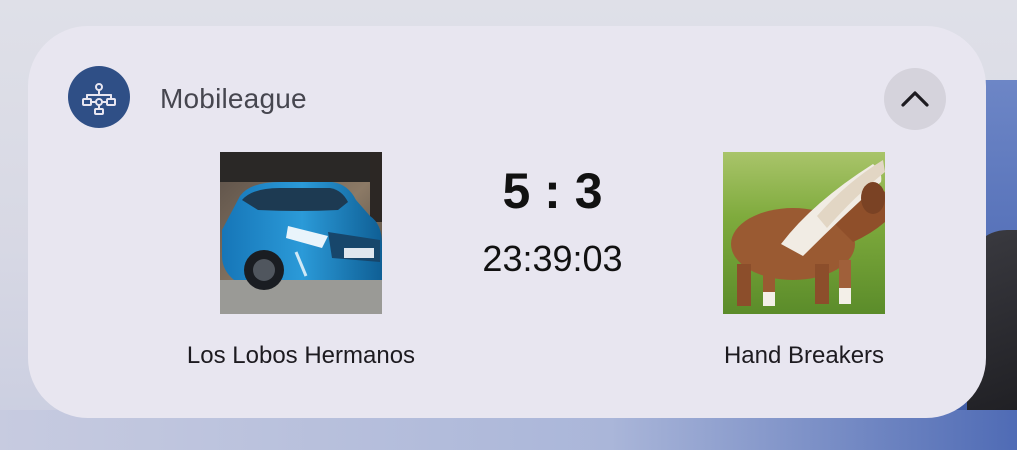  Describe the element at coordinates (552, 258) in the screenshot. I see `match-clock: 23:39:03` at that location.